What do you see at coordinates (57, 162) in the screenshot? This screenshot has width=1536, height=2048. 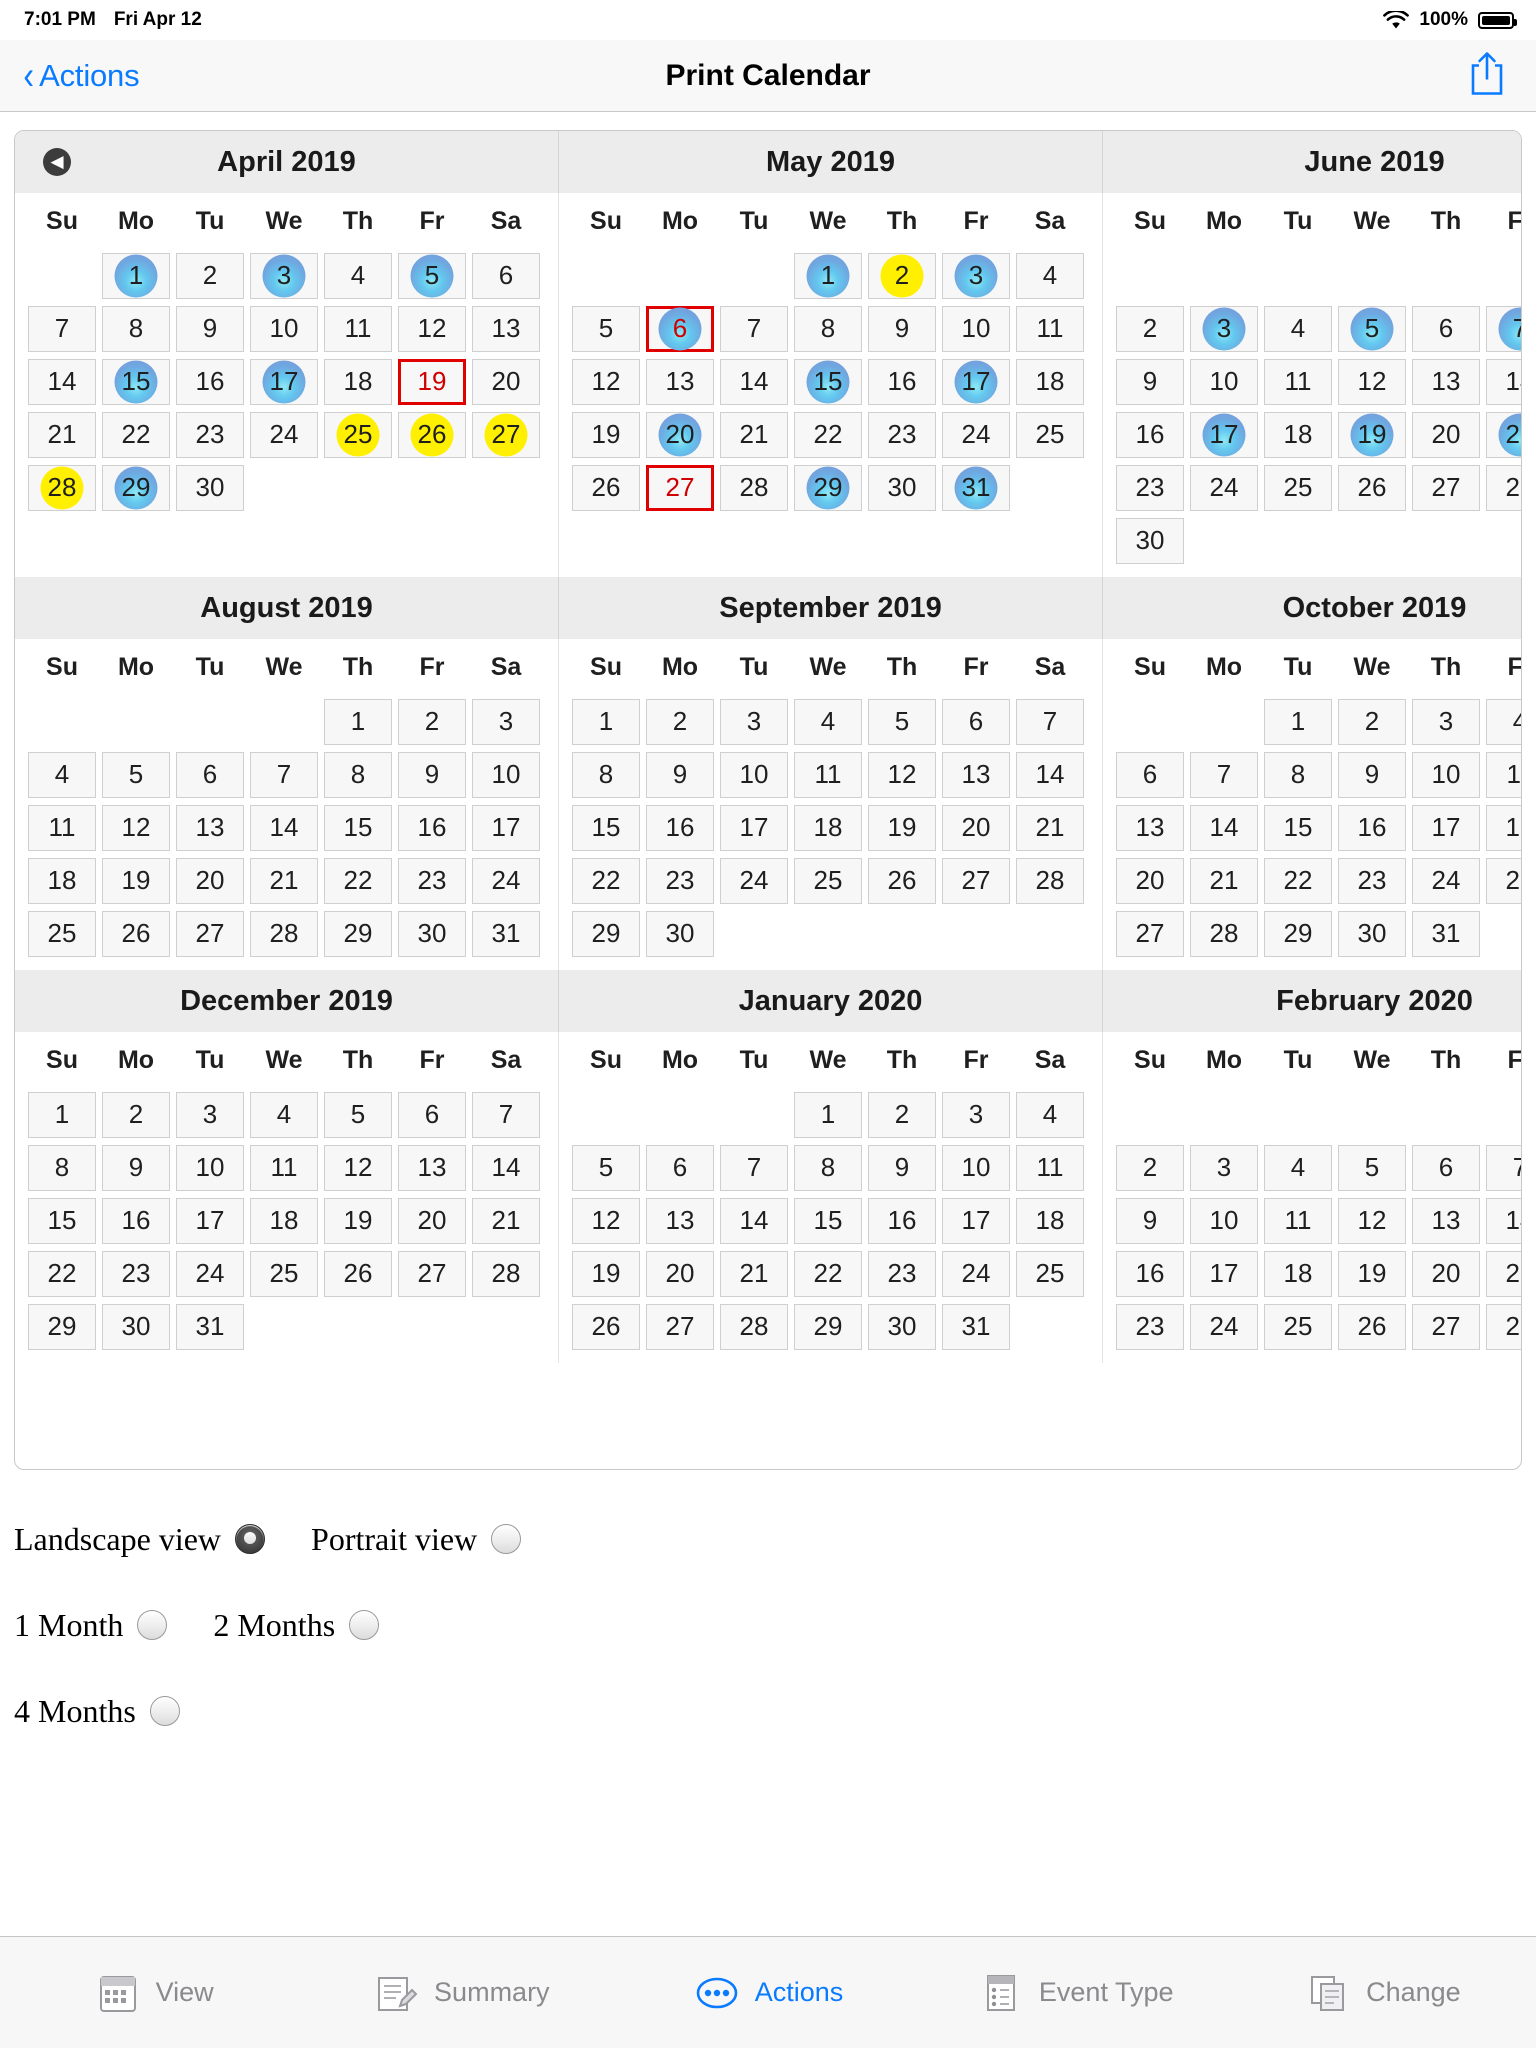 I see `prev-month-icon: ◀` at bounding box center [57, 162].